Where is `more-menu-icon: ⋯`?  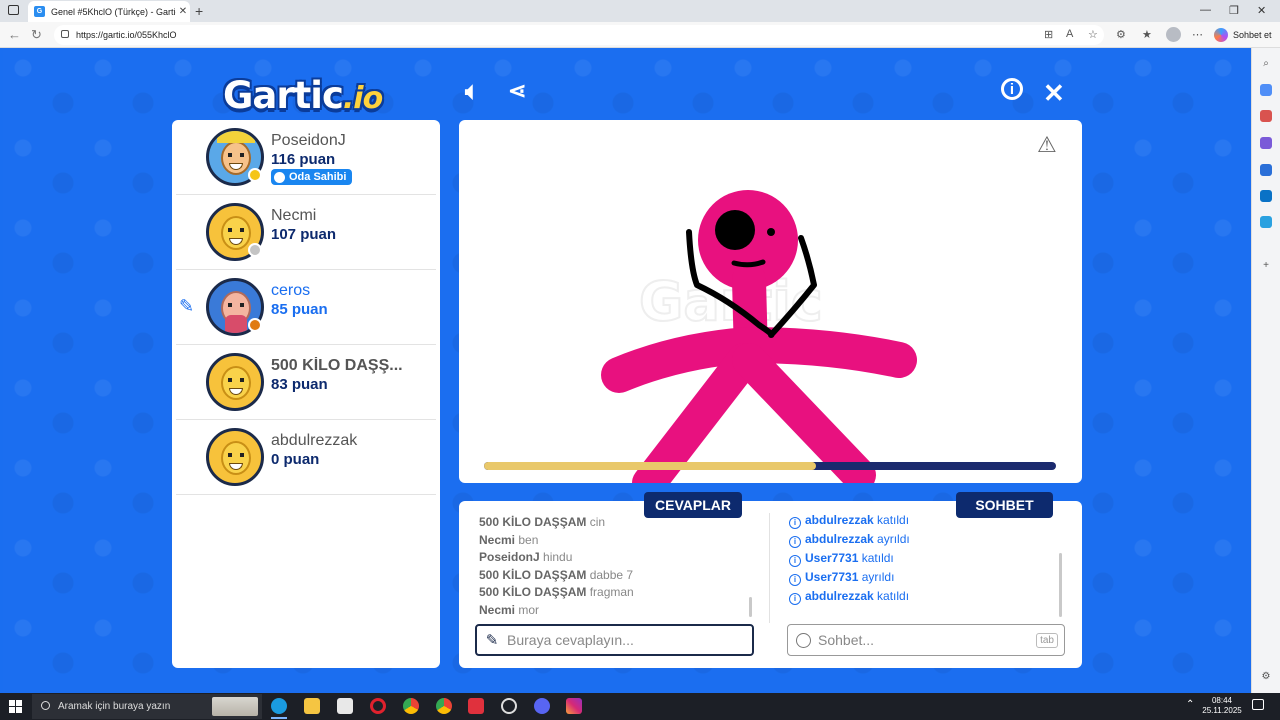 more-menu-icon: ⋯ is located at coordinates (1197, 34).